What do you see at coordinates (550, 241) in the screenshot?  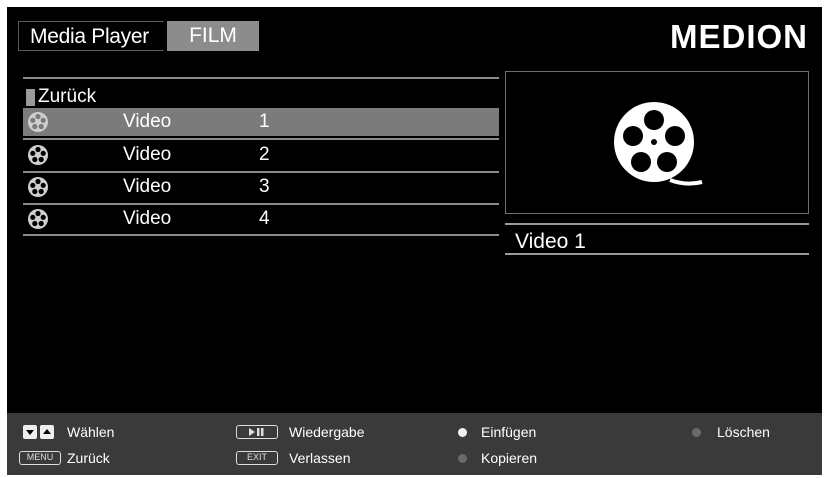 I see `preview-title: Video 1` at bounding box center [550, 241].